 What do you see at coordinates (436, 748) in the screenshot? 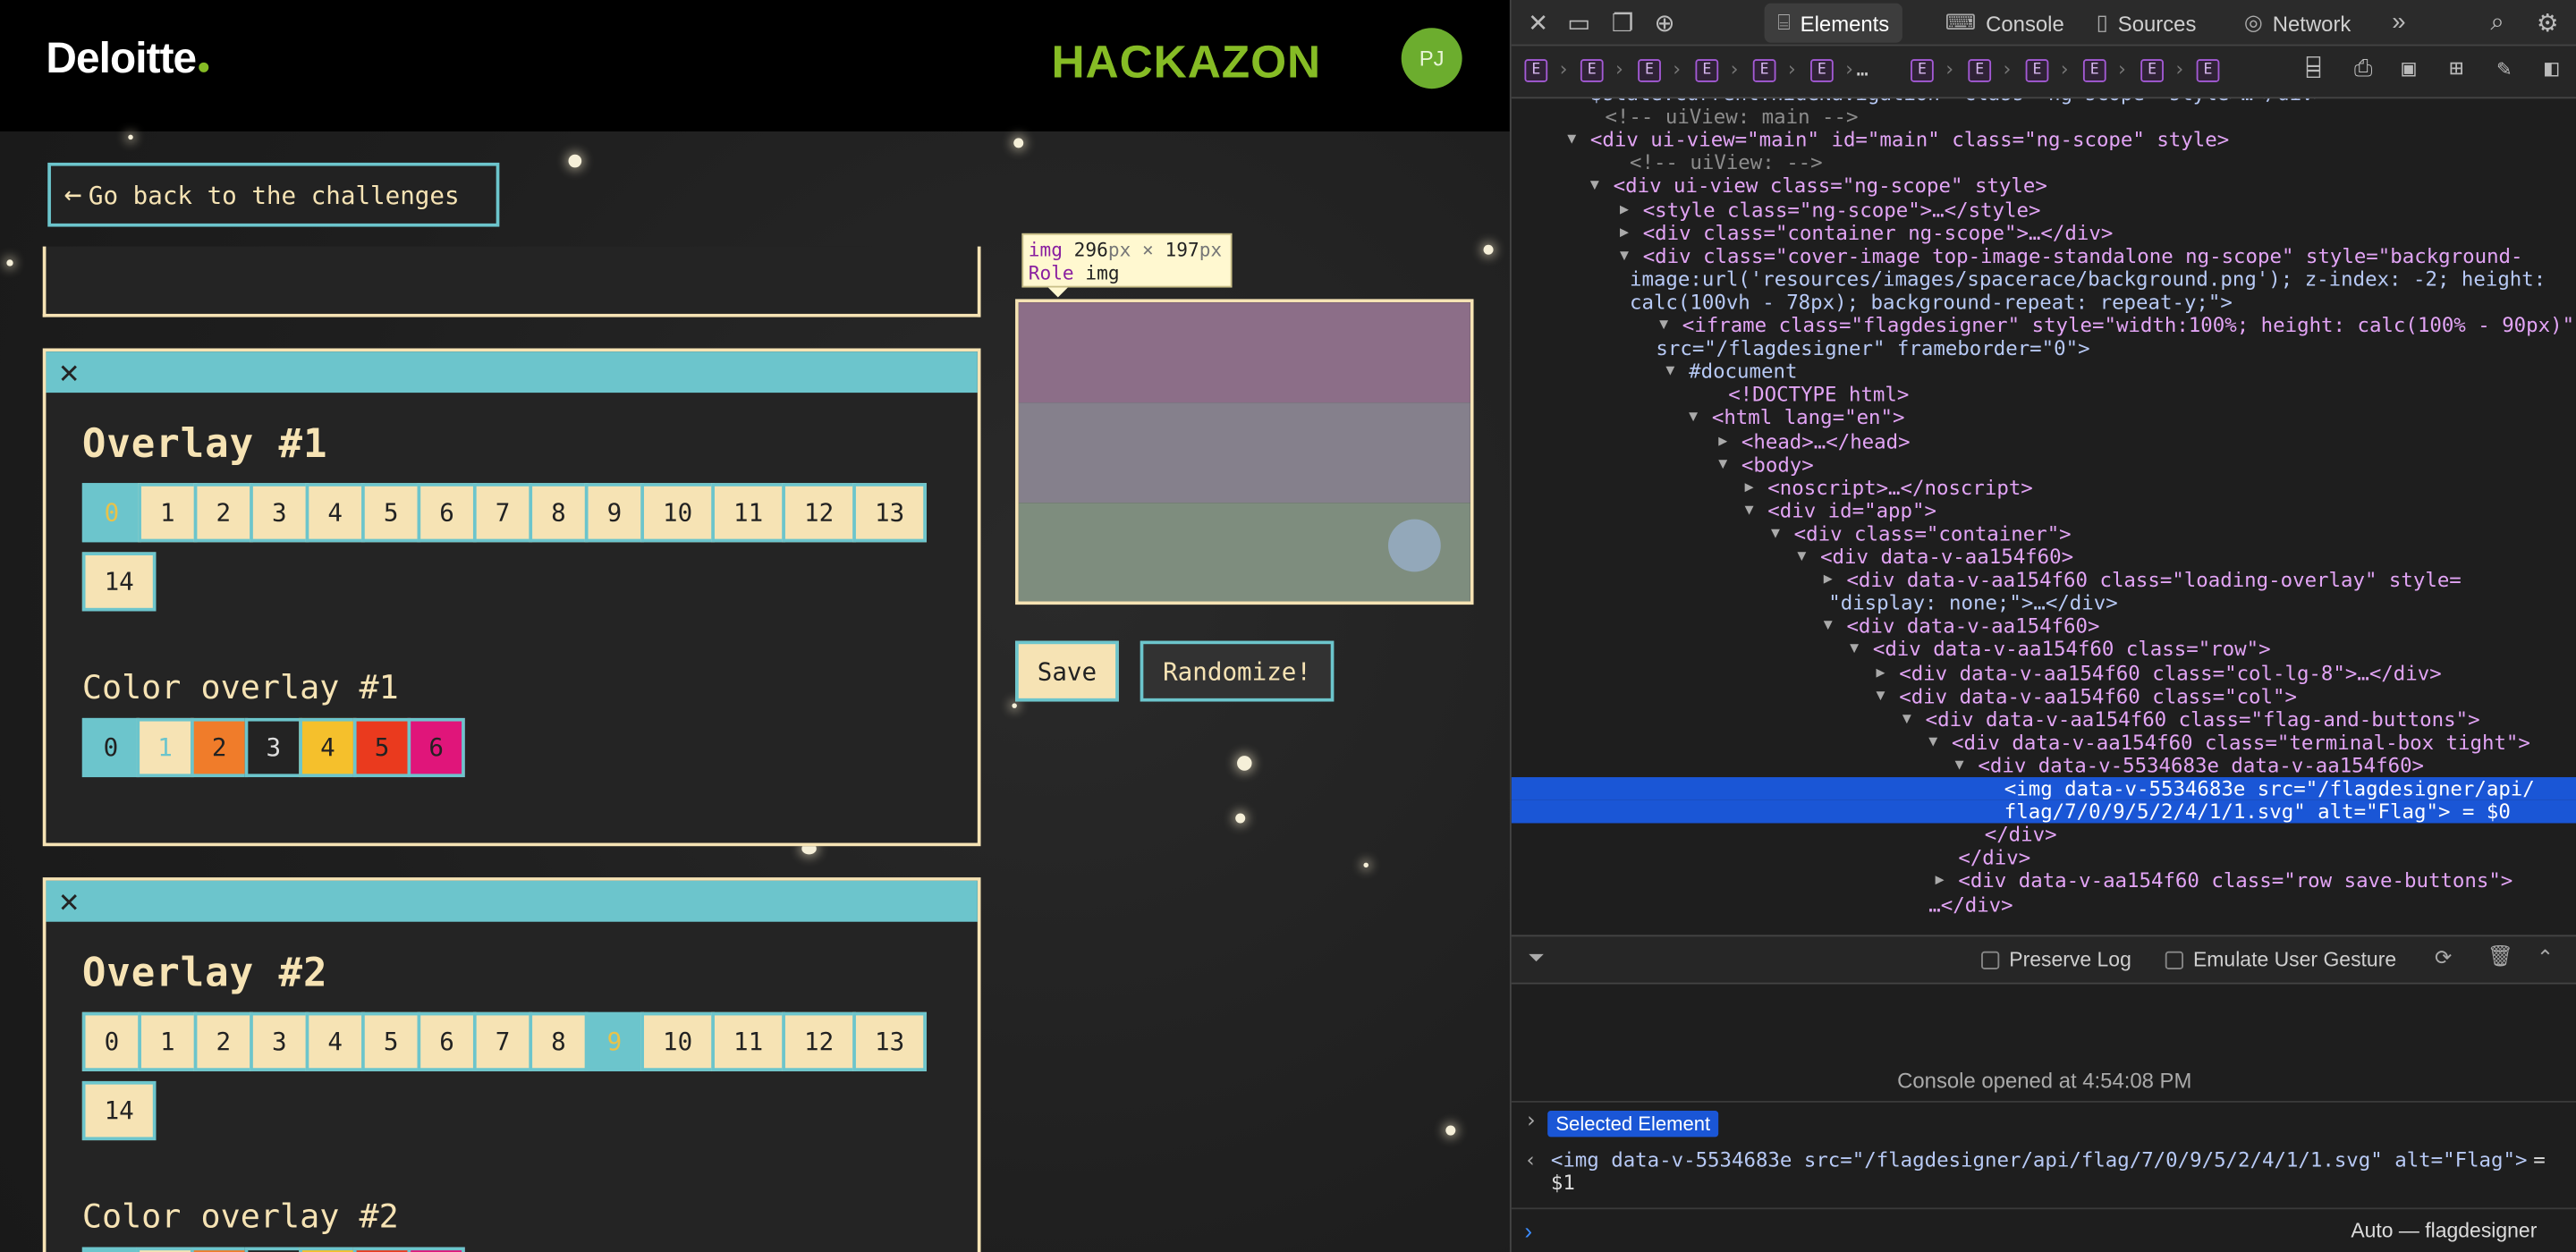
I see `color-option: 6` at bounding box center [436, 748].